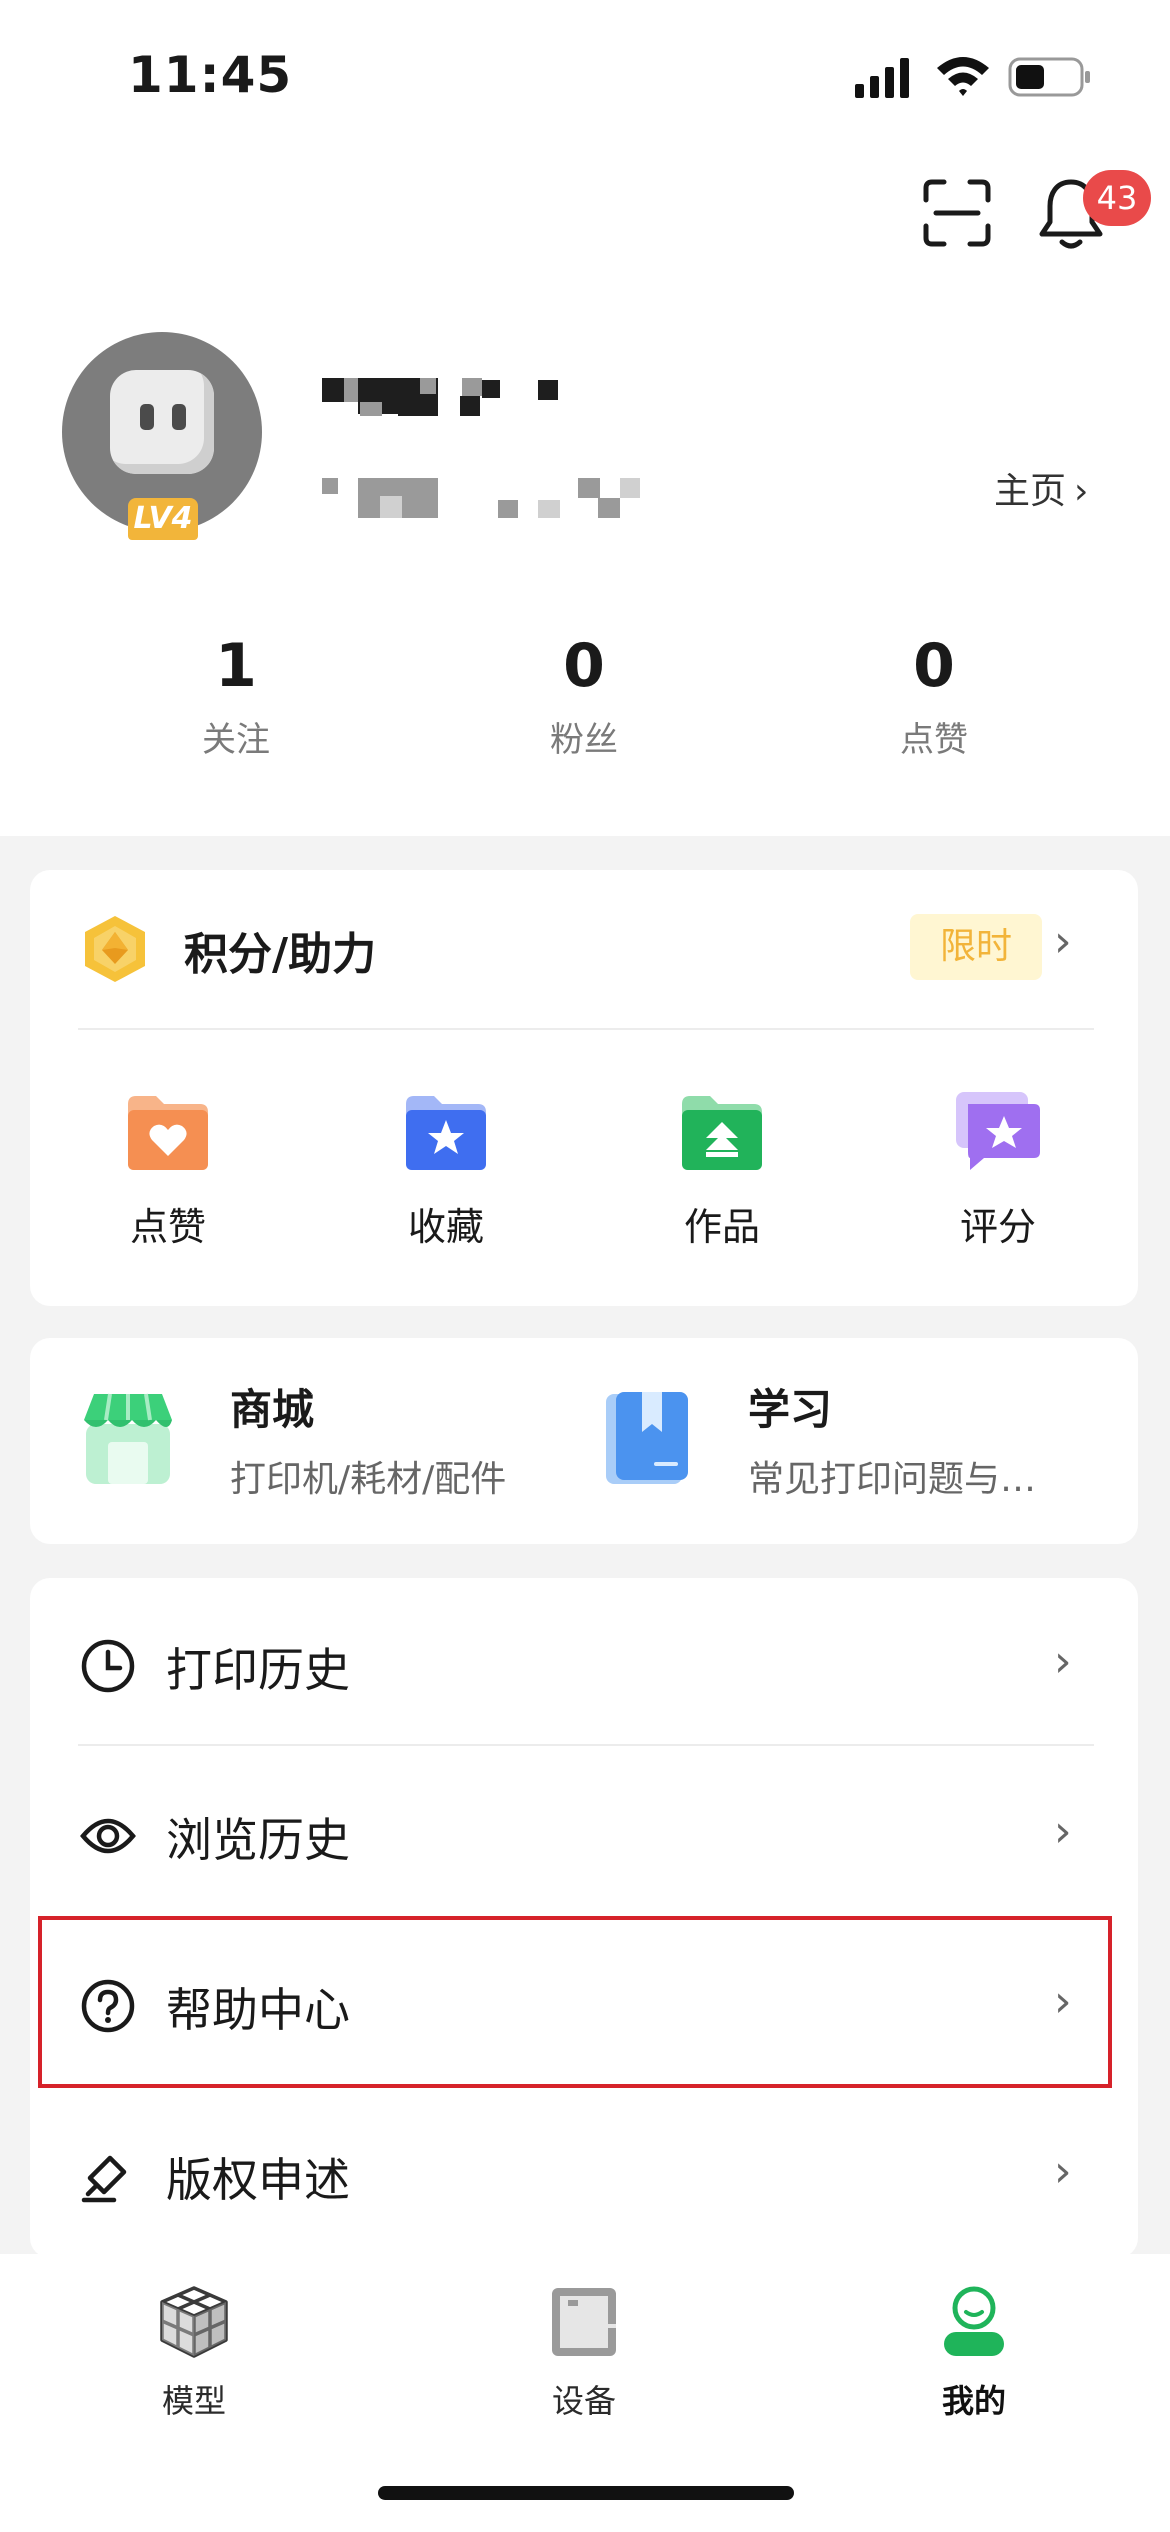 This screenshot has height=2532, width=1170. What do you see at coordinates (368, 1479) in the screenshot?
I see `shortcut-subtitle: 打印机/耗材/配件` at bounding box center [368, 1479].